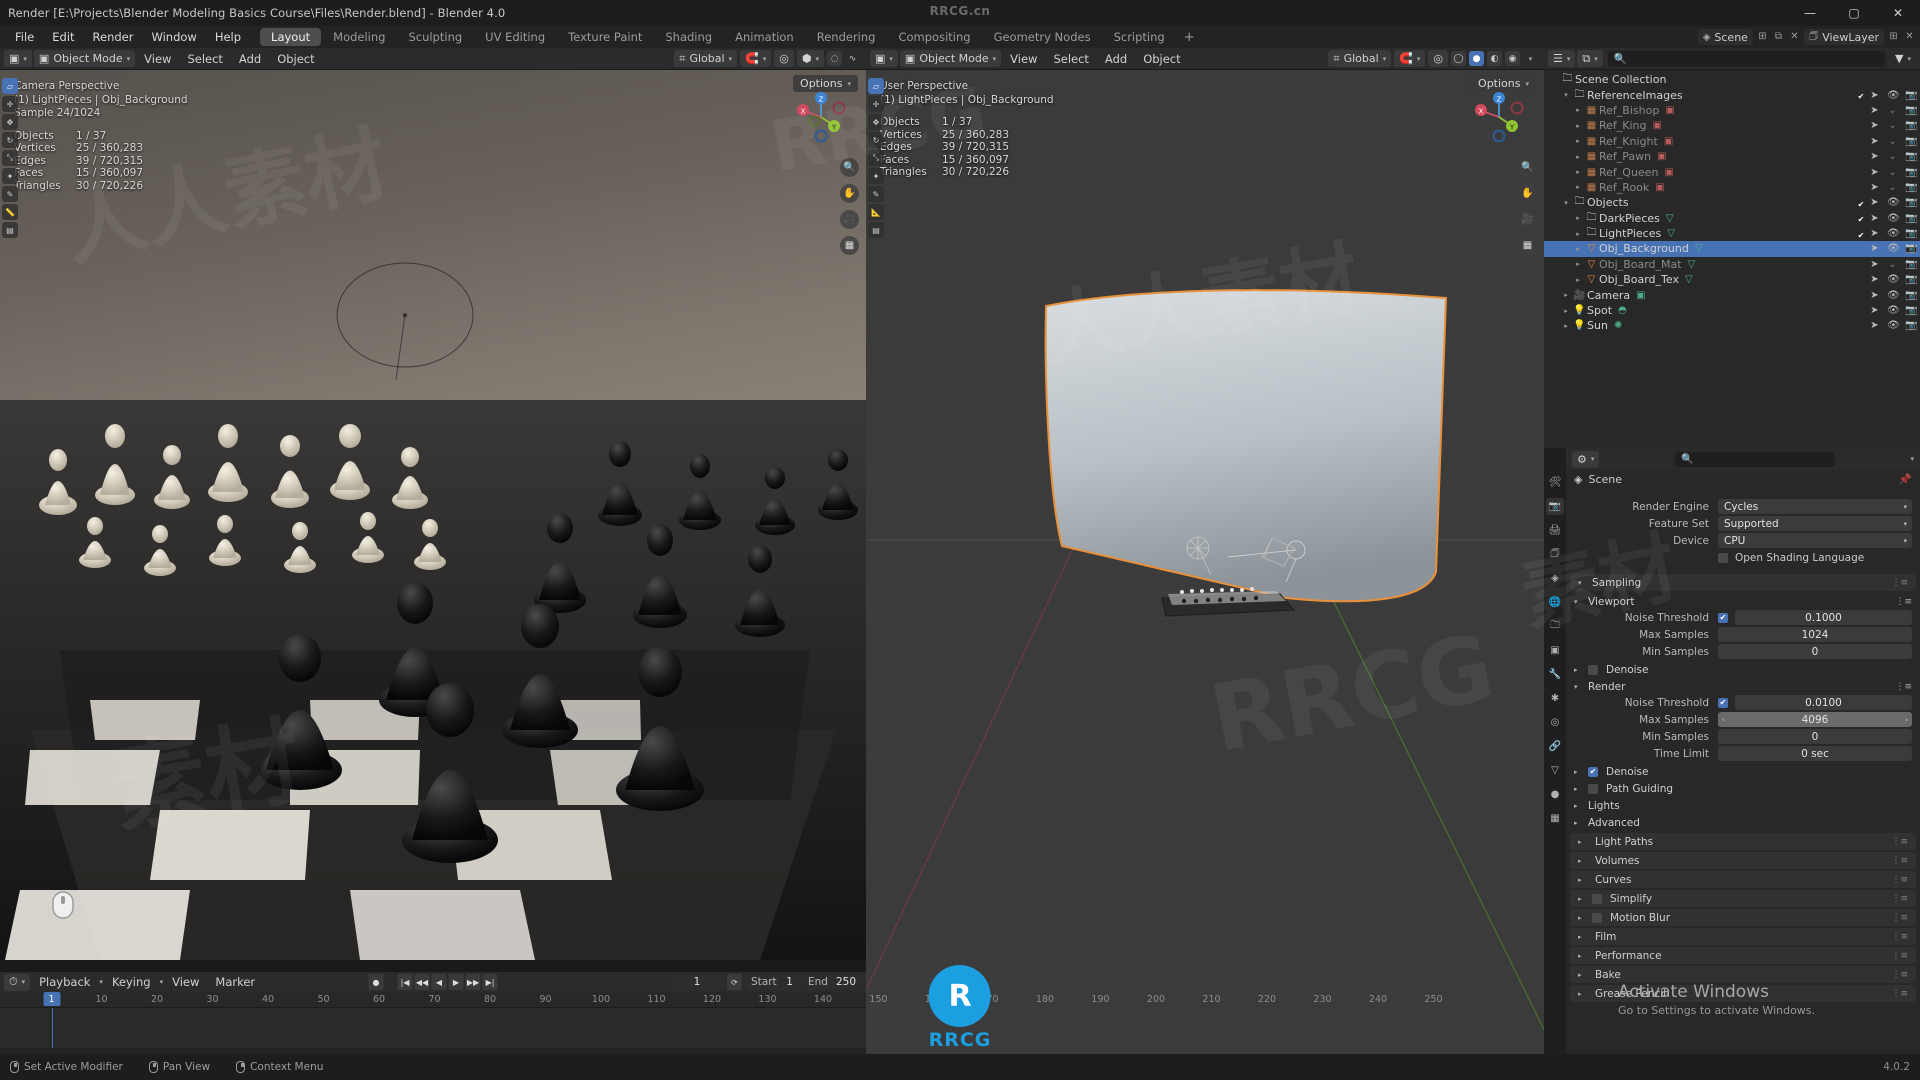 The image size is (1920, 1080). What do you see at coordinates (17, 982) in the screenshot?
I see `timeline-editor-type: ⏱ ▾` at bounding box center [17, 982].